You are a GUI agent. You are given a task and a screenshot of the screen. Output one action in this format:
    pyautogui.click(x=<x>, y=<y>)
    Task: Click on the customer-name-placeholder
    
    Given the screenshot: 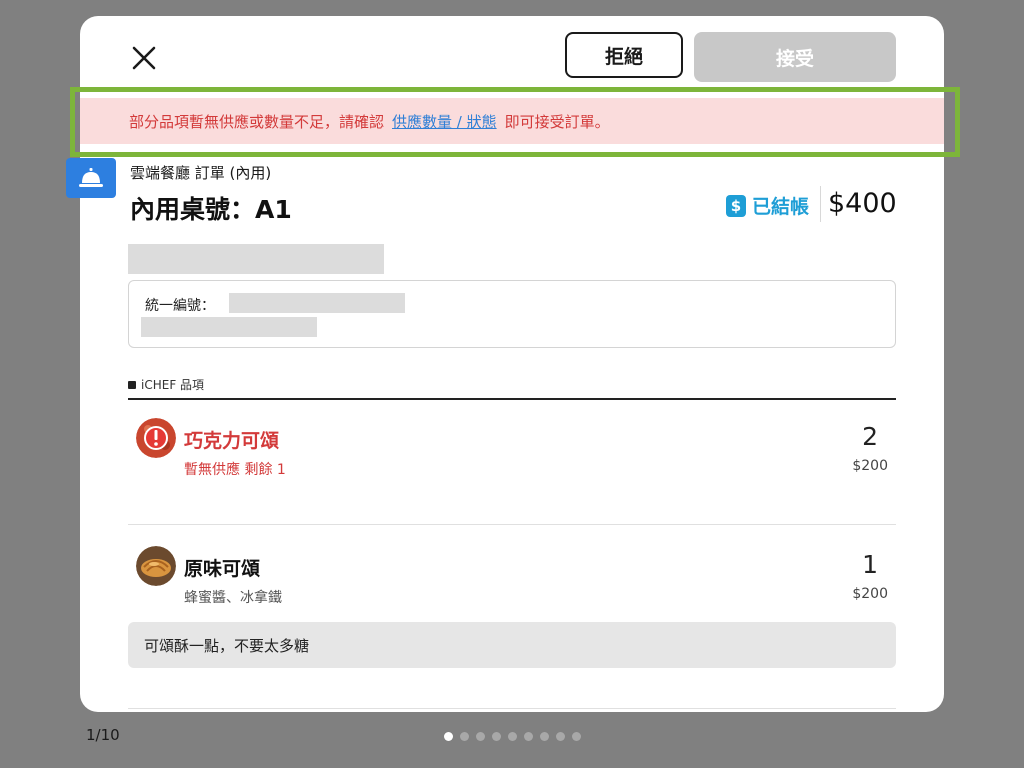 What is the action you would take?
    pyautogui.click(x=256, y=259)
    